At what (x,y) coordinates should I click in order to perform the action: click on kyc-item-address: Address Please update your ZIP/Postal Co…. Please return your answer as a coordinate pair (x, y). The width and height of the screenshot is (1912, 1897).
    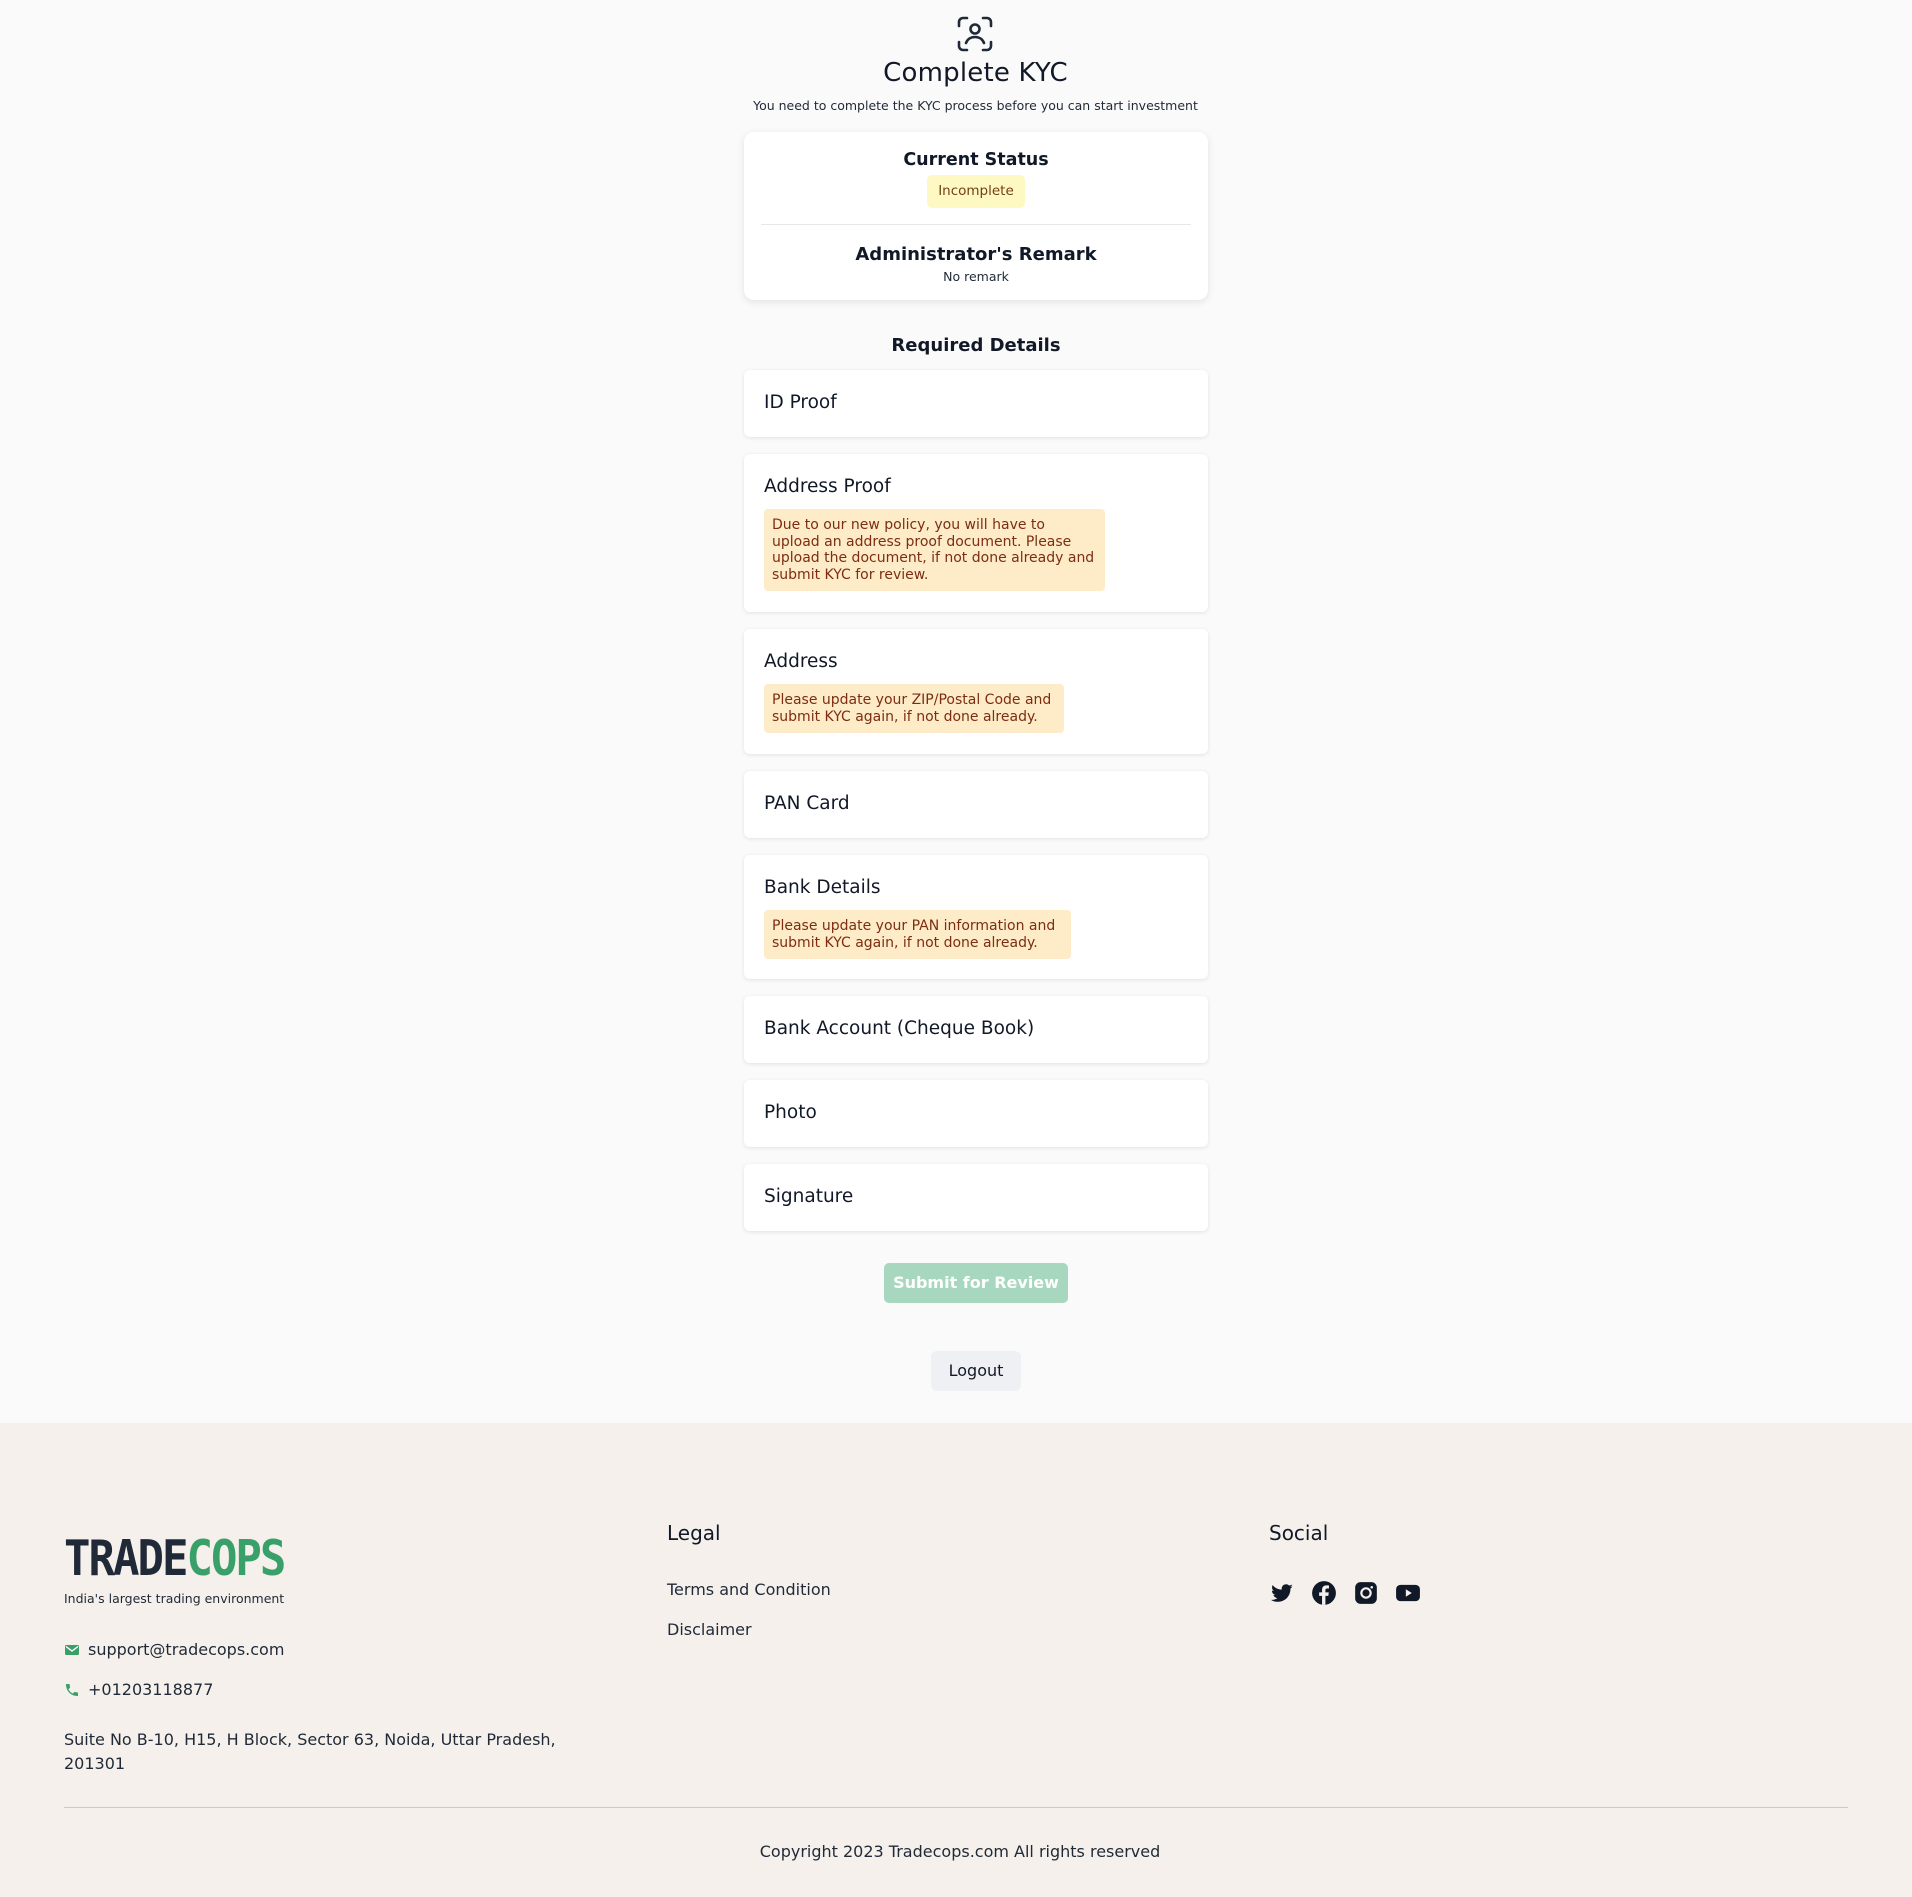
    Looking at the image, I should click on (976, 691).